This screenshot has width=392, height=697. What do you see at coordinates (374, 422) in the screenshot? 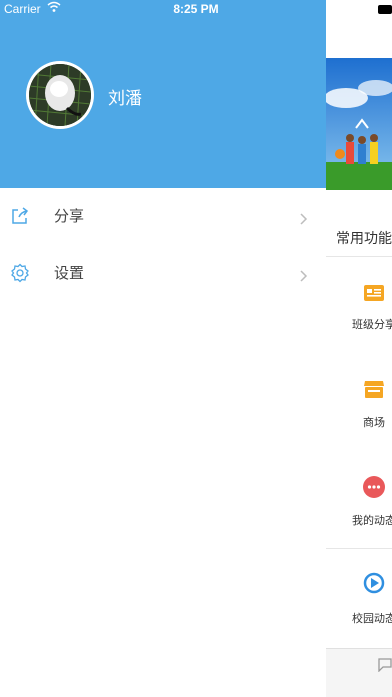
I see `function-label: 商场` at bounding box center [374, 422].